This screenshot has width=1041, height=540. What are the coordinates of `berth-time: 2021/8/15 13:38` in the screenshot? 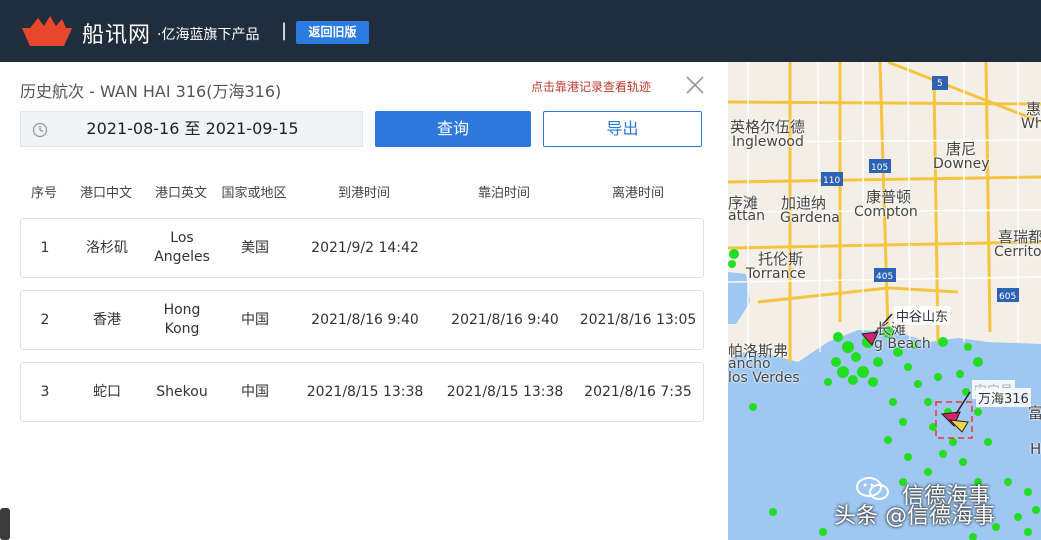 It's located at (505, 391).